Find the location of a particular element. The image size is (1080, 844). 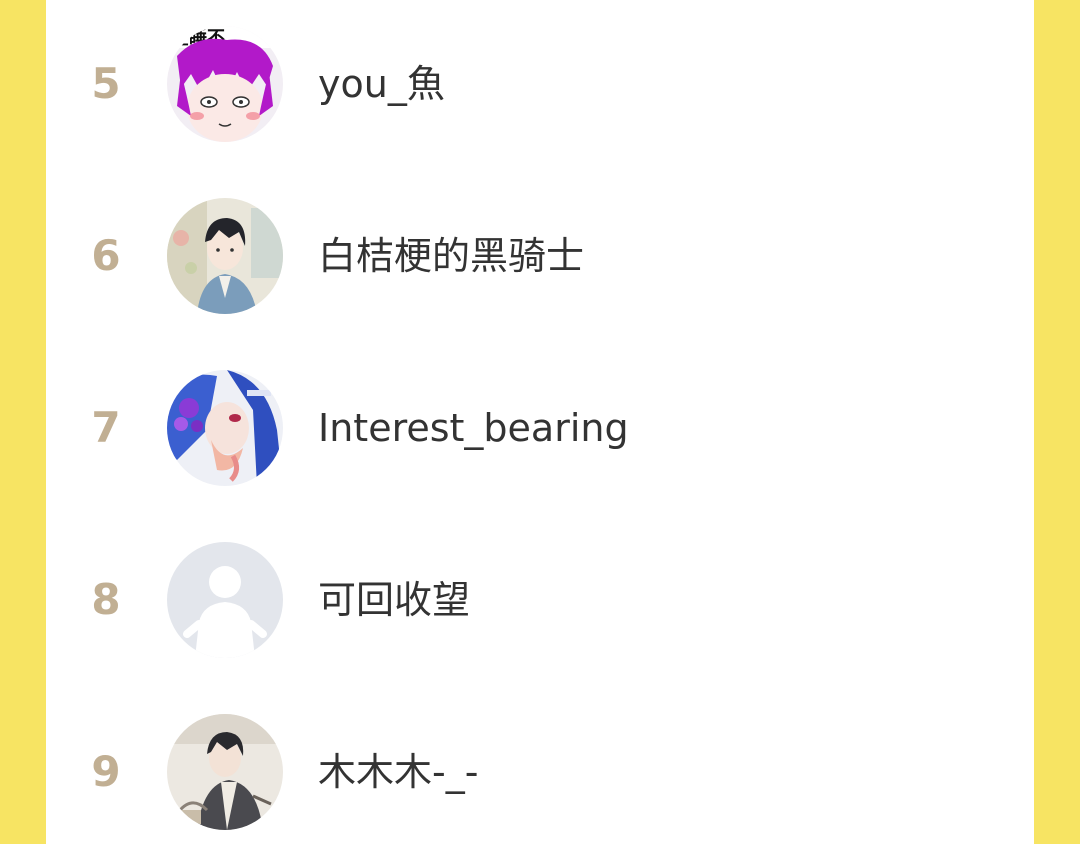

leaderboard-row: 5 全睡不 you_魚 is located at coordinates (540, 84).